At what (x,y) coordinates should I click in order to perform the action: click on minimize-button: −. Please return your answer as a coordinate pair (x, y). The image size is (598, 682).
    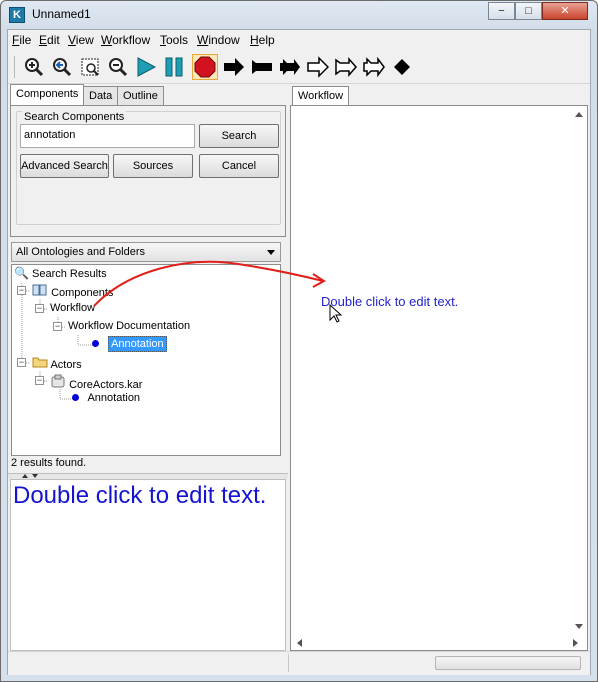
    Looking at the image, I should click on (501, 11).